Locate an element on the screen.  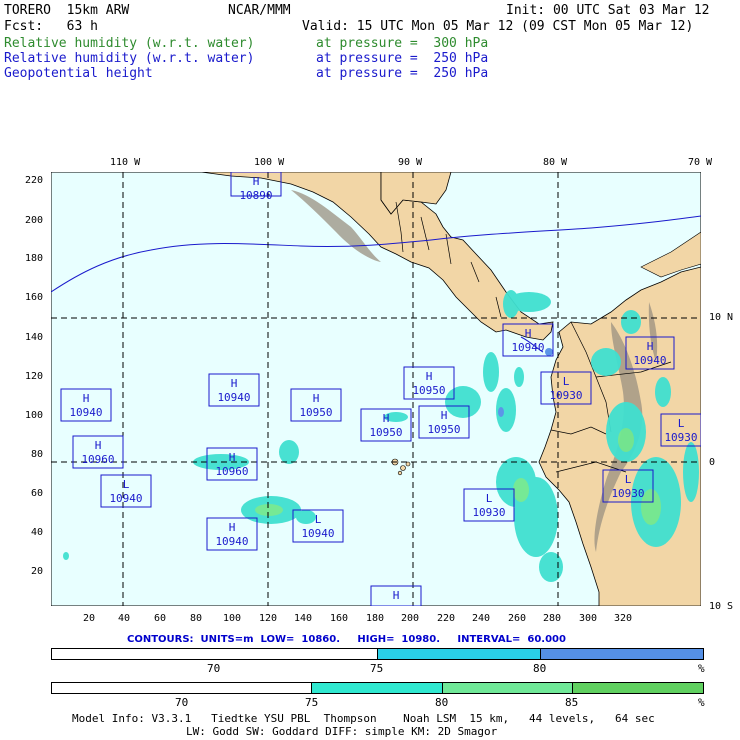
field-2-level: at pressure = 250 hPa is located at coordinates (402, 58).